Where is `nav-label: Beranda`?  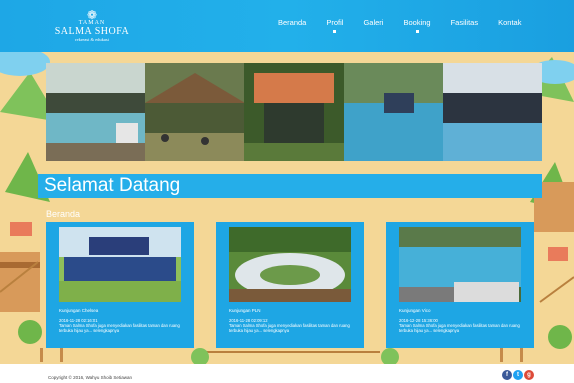 nav-label: Beranda is located at coordinates (292, 22).